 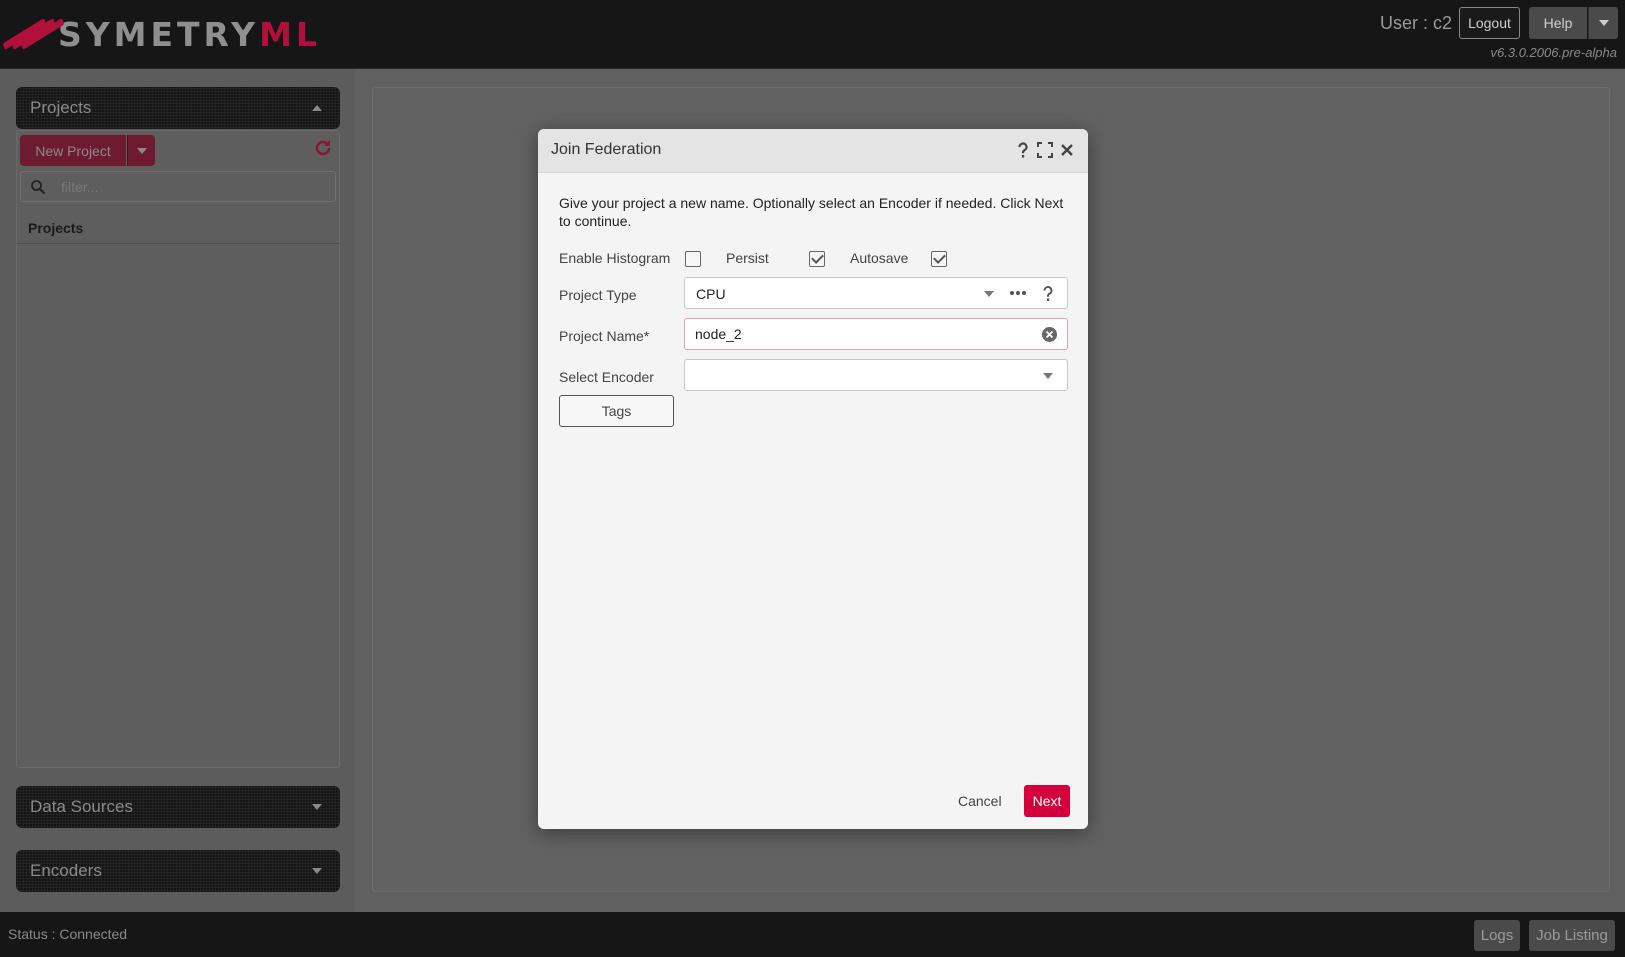 I want to click on enable-histogram-checkbox, so click(x=693, y=259).